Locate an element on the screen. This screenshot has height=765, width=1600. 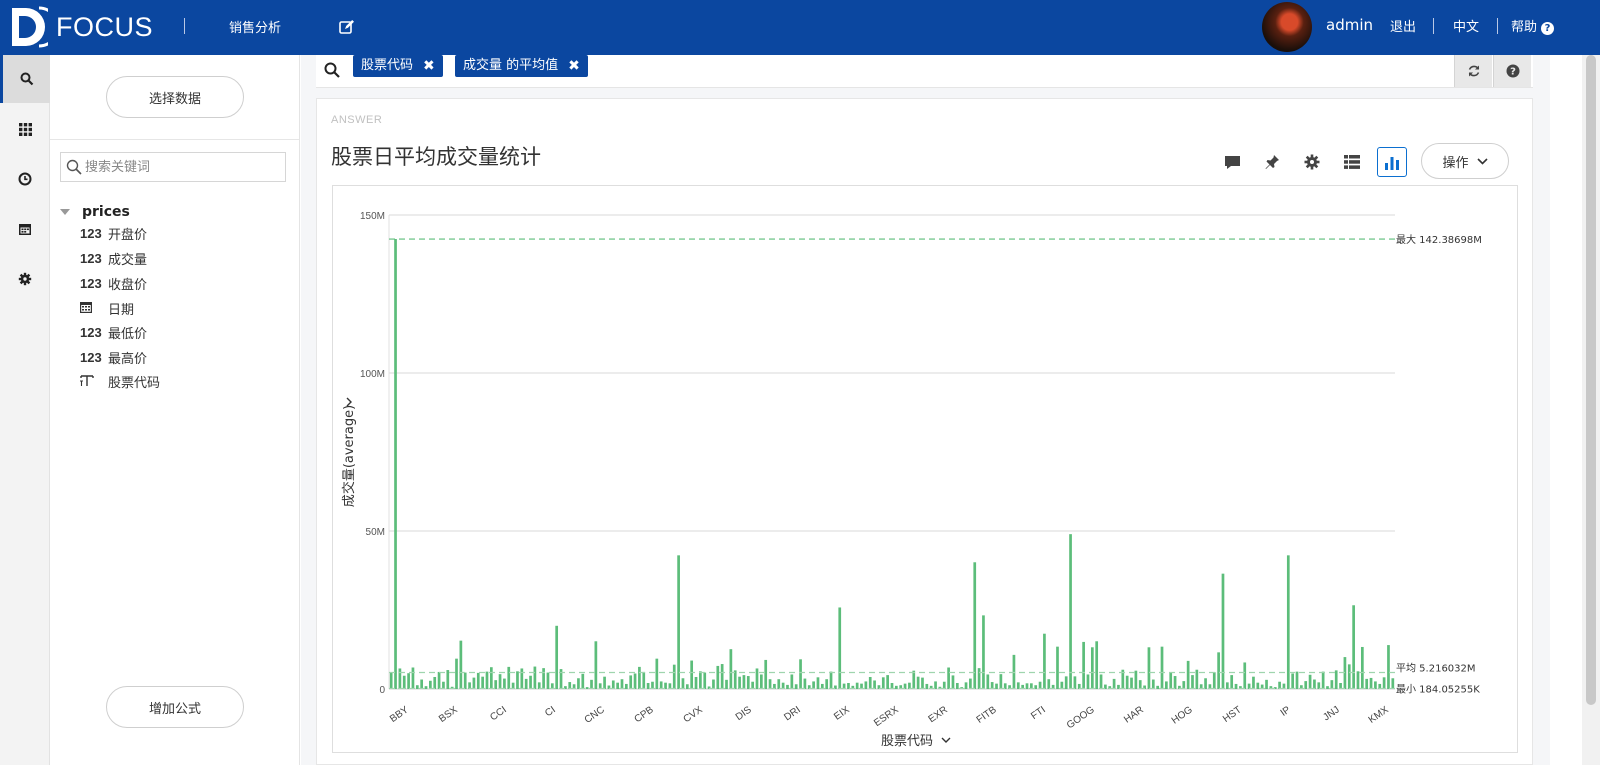
chart-view-button is located at coordinates (1392, 162).